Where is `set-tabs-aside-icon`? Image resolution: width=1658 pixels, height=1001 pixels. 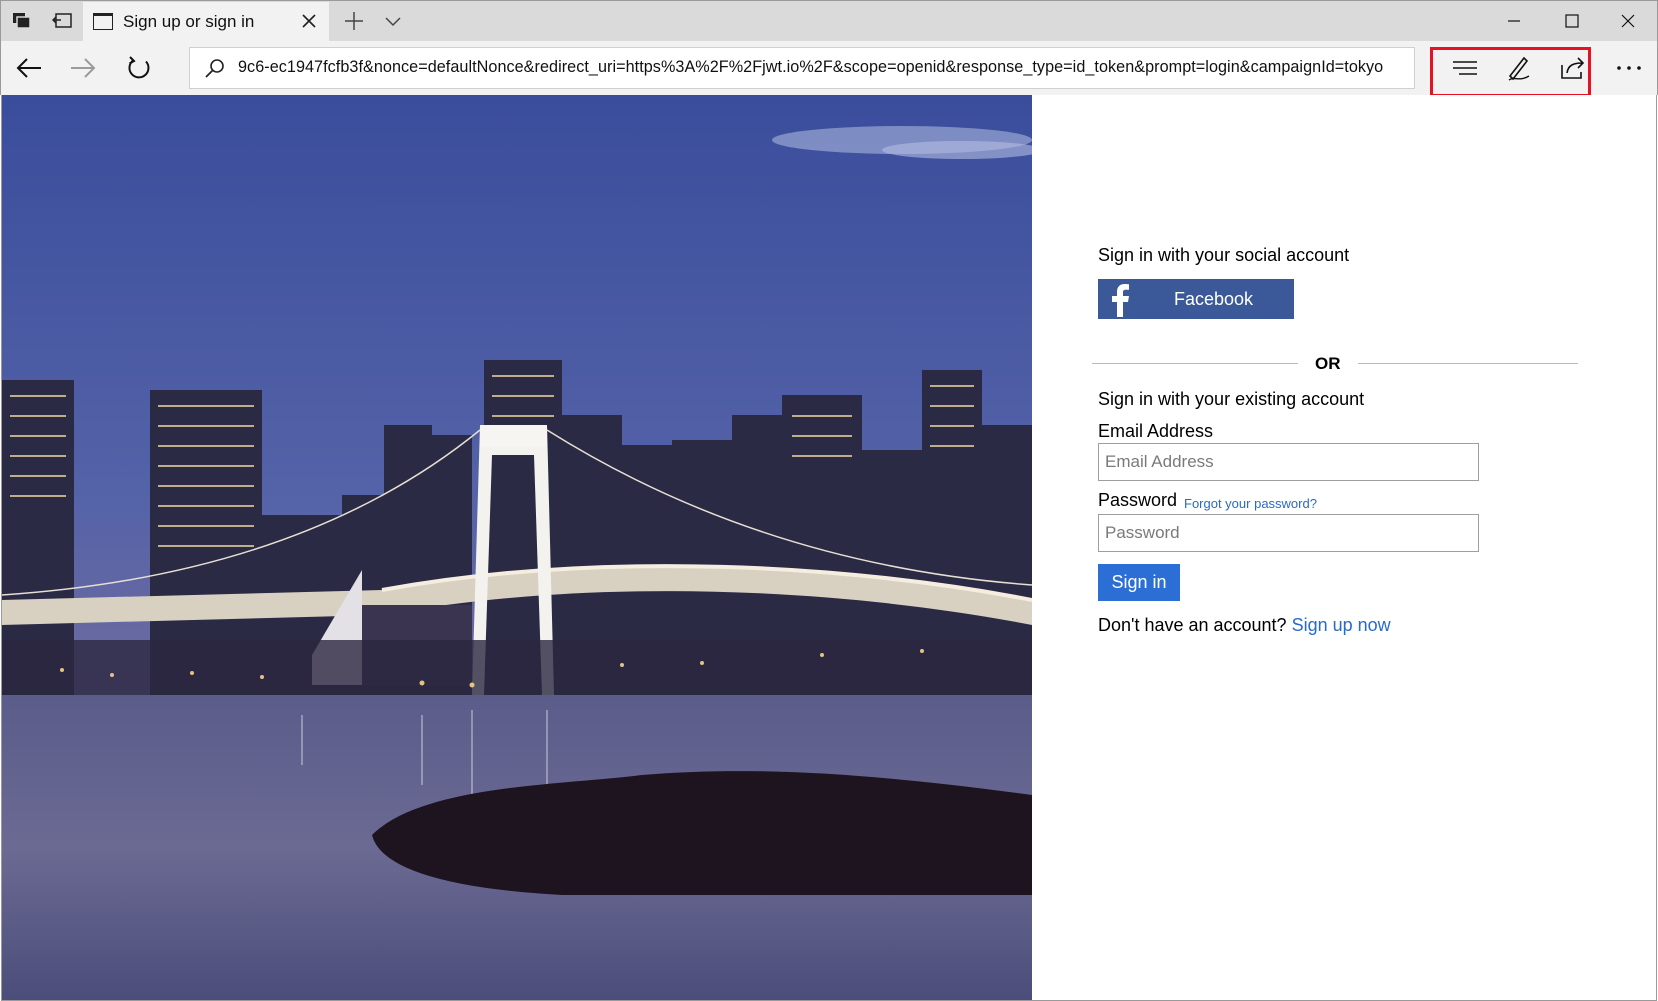
set-tabs-aside-icon is located at coordinates (62, 21).